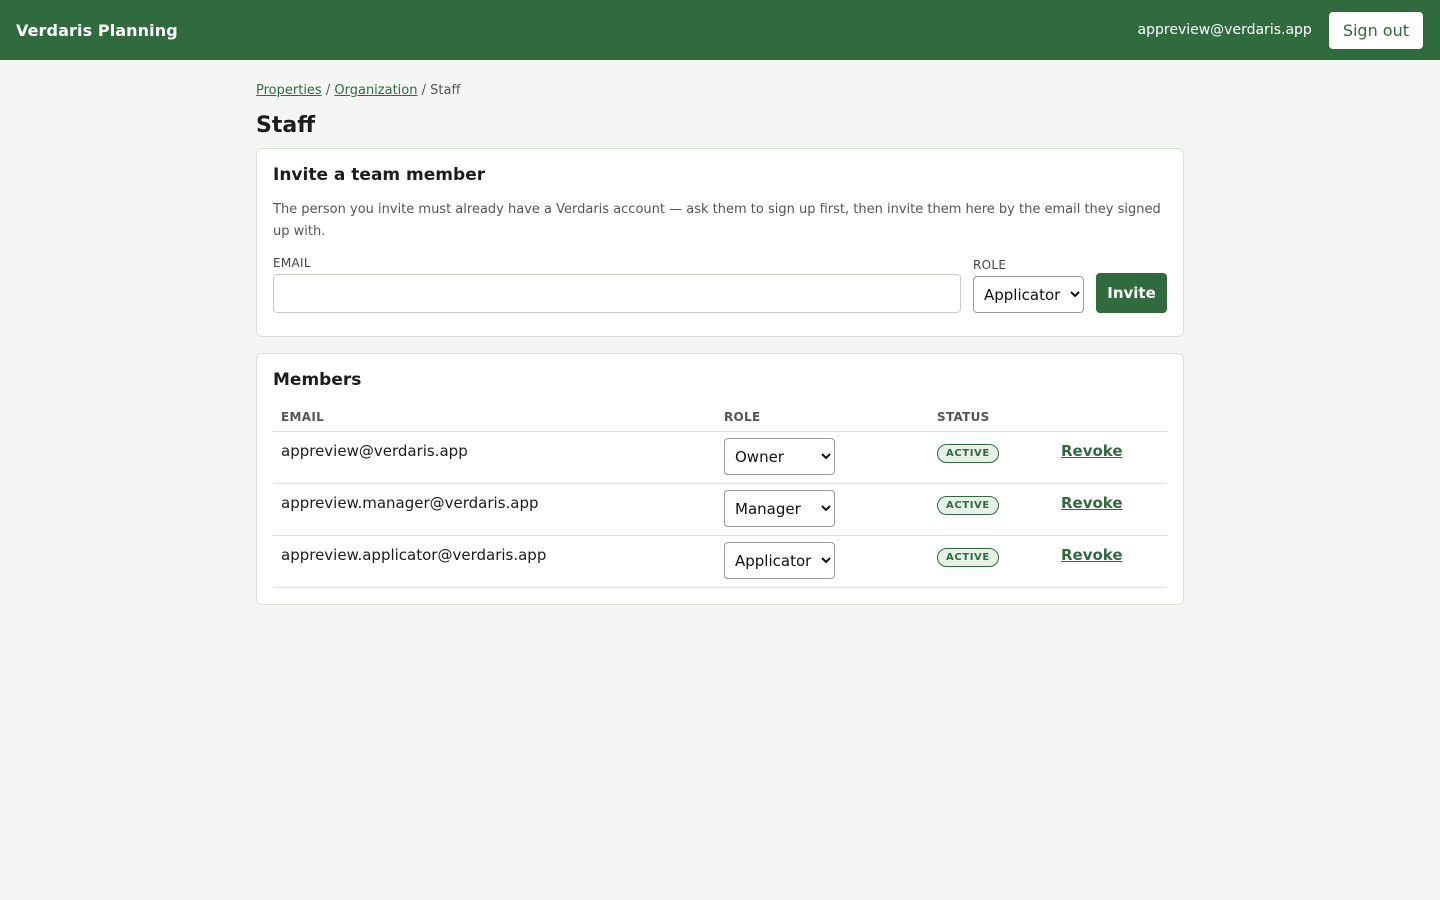  What do you see at coordinates (1224, 30) in the screenshot?
I see `current-user-email: appreview@verdaris.app` at bounding box center [1224, 30].